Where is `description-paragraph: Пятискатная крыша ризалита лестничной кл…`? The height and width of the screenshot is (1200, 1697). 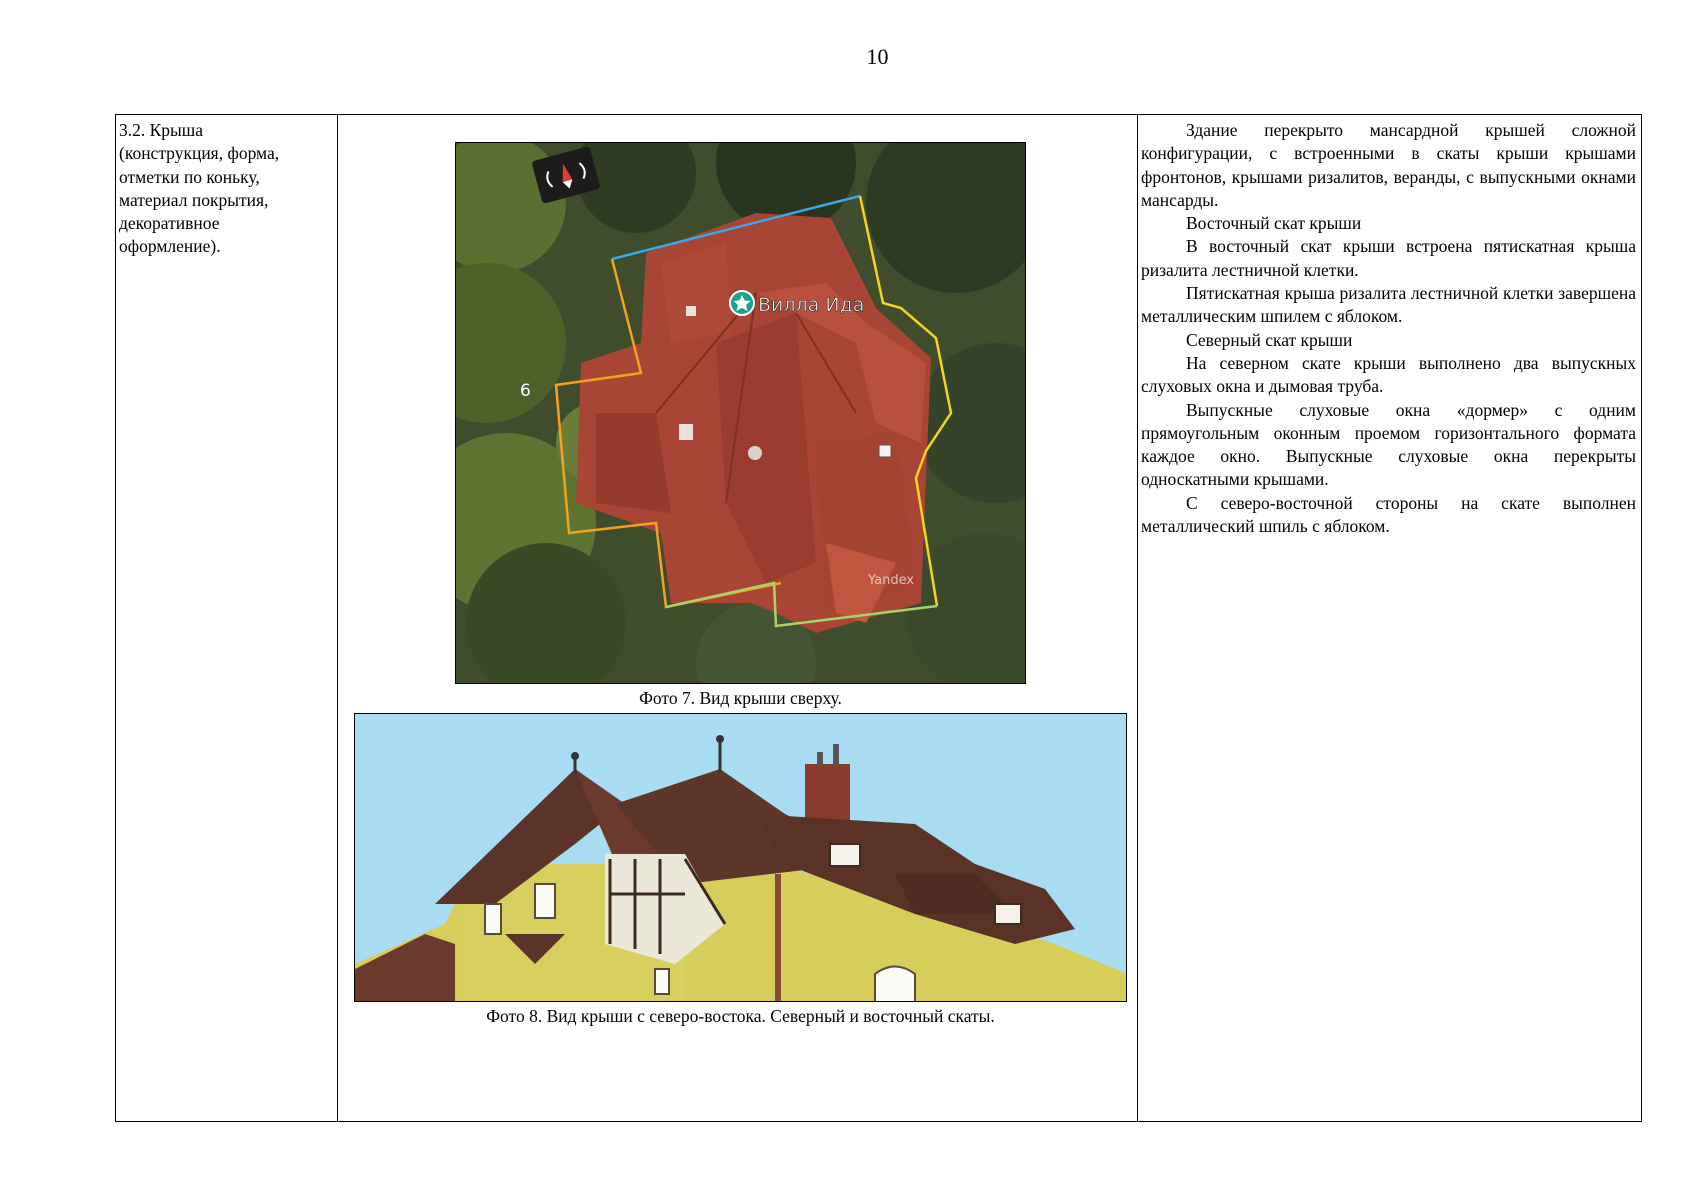 description-paragraph: Пятискатная крыша ризалита лестничной кл… is located at coordinates (1388, 305).